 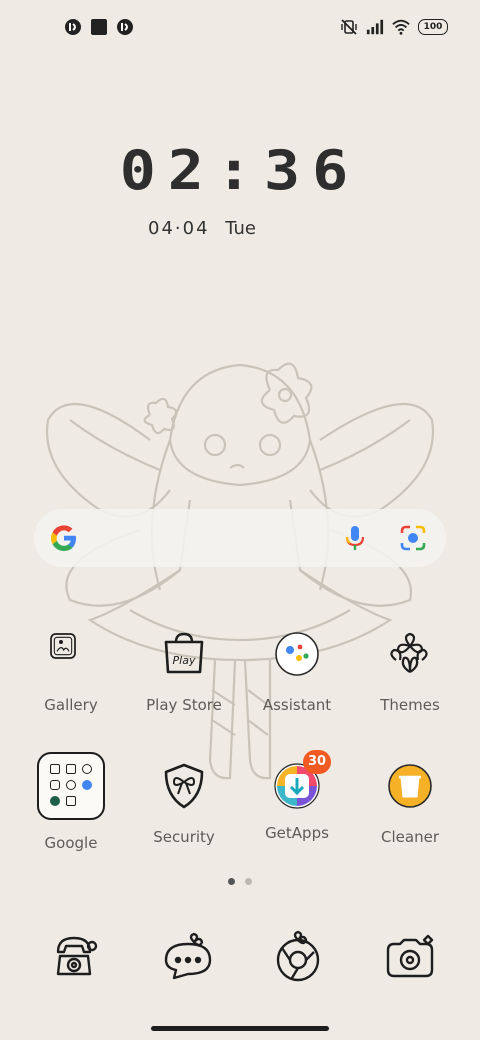 What do you see at coordinates (240, 29) in the screenshot?
I see `status-bar: 100` at bounding box center [240, 29].